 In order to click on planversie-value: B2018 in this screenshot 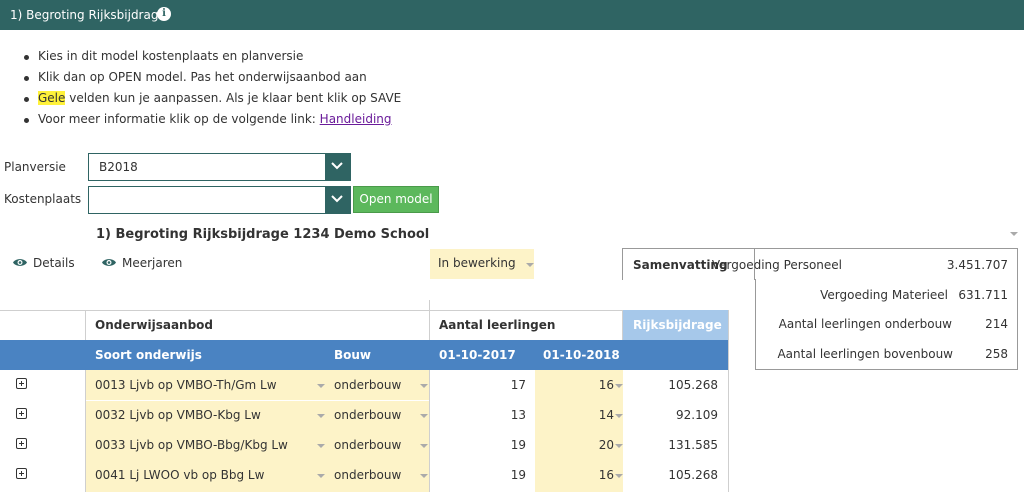, I will do `click(118, 167)`.